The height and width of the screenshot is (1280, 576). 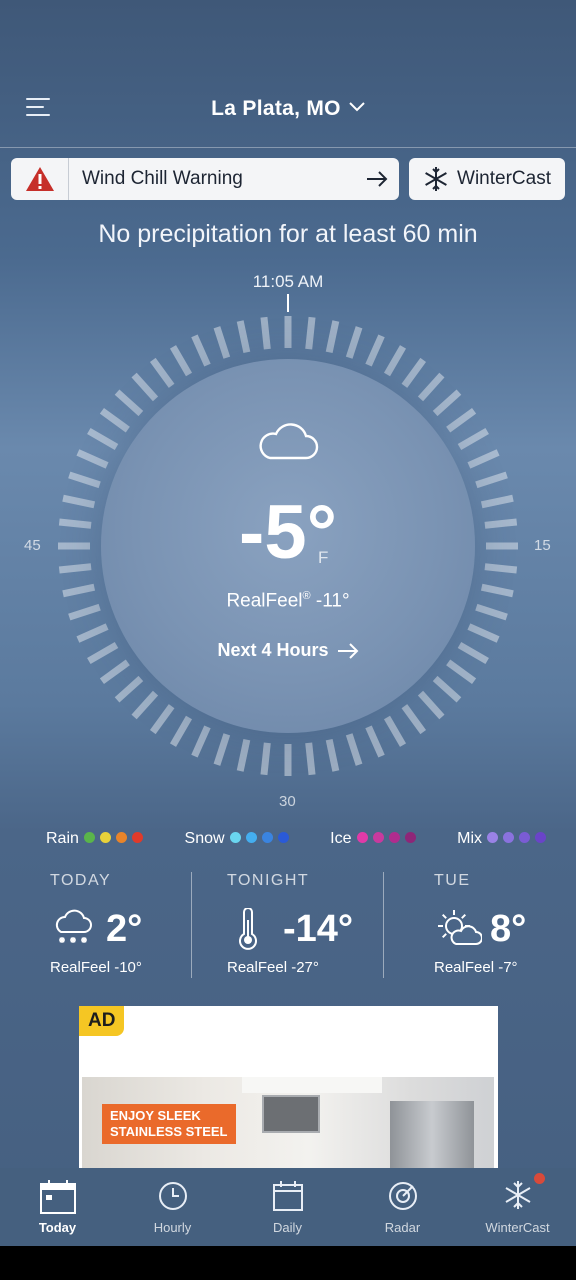 I want to click on legend-label: Rain, so click(x=62, y=838).